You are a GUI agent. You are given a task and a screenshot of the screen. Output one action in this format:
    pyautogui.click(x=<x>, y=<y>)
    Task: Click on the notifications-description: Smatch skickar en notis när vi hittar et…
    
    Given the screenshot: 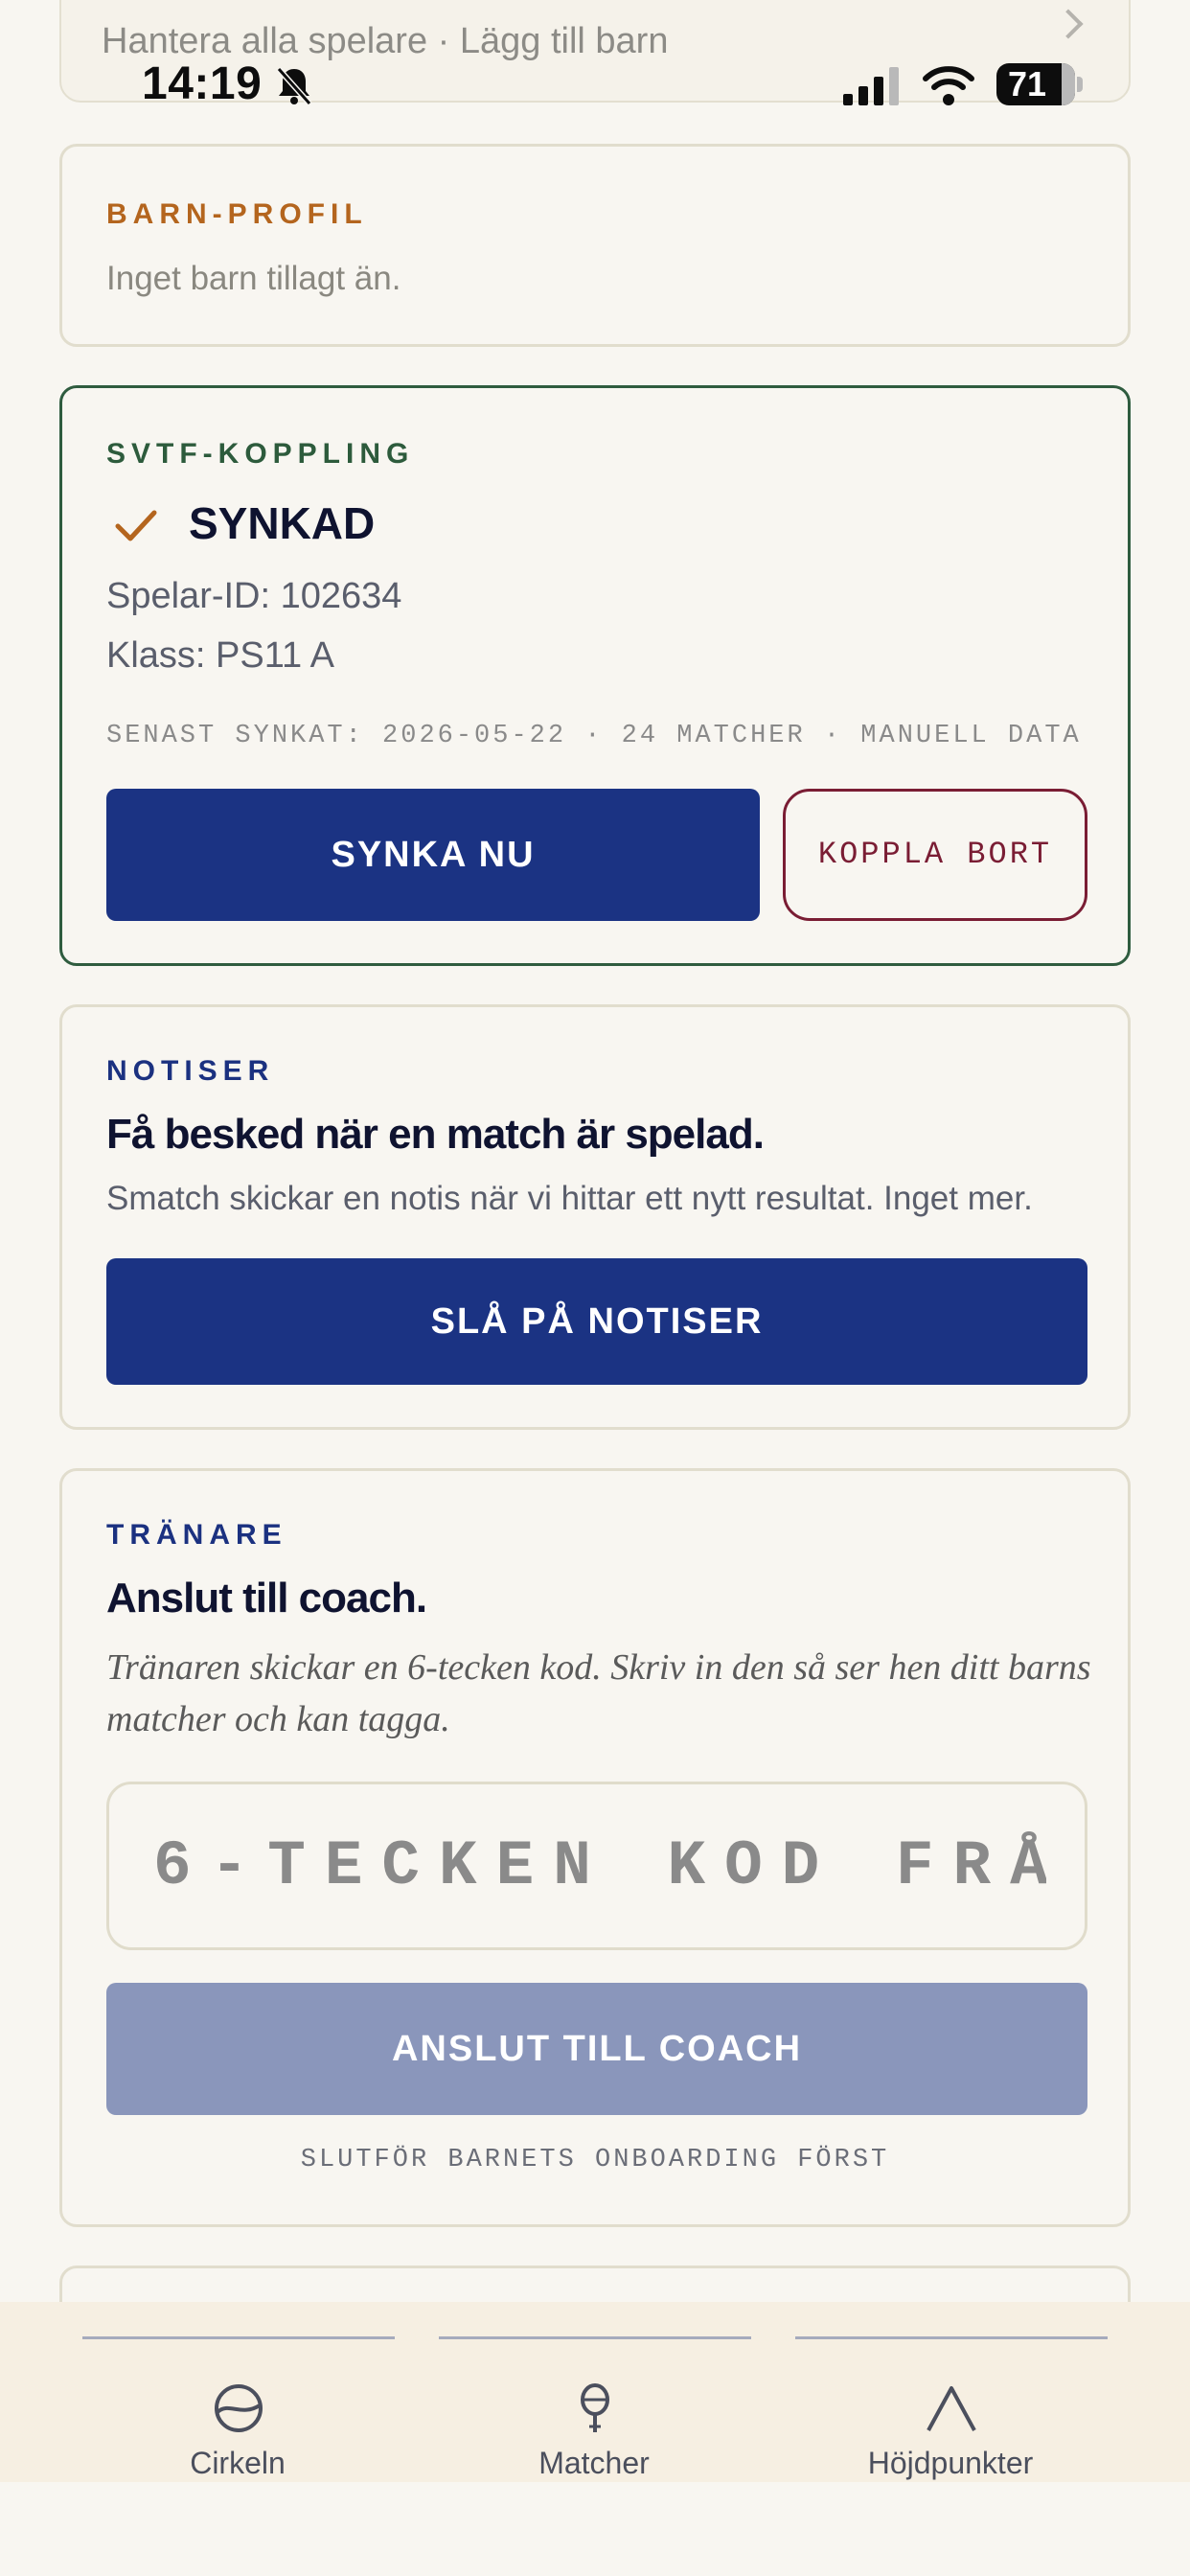 What is the action you would take?
    pyautogui.click(x=570, y=1198)
    